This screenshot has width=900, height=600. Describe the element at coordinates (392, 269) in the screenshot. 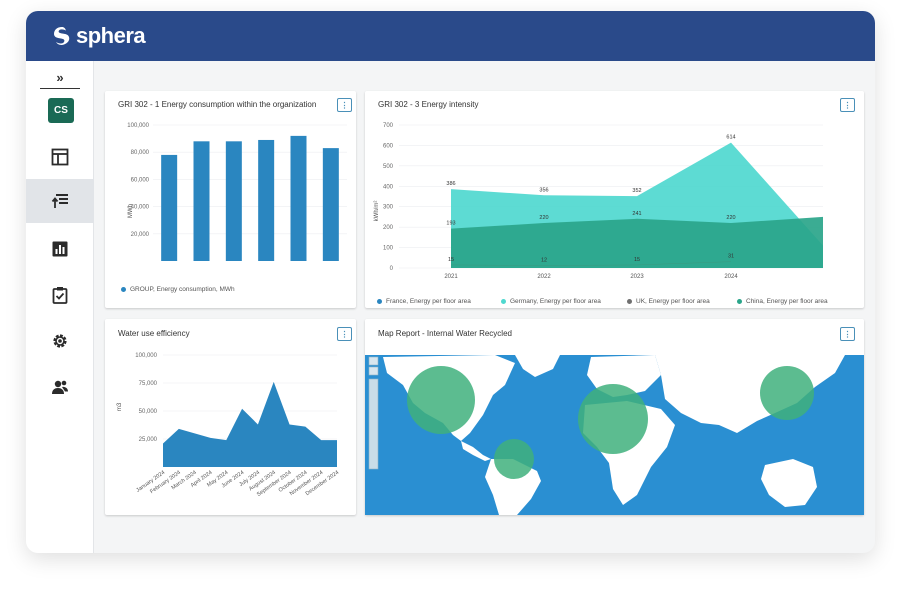

I see `y-tick-label: 0` at that location.